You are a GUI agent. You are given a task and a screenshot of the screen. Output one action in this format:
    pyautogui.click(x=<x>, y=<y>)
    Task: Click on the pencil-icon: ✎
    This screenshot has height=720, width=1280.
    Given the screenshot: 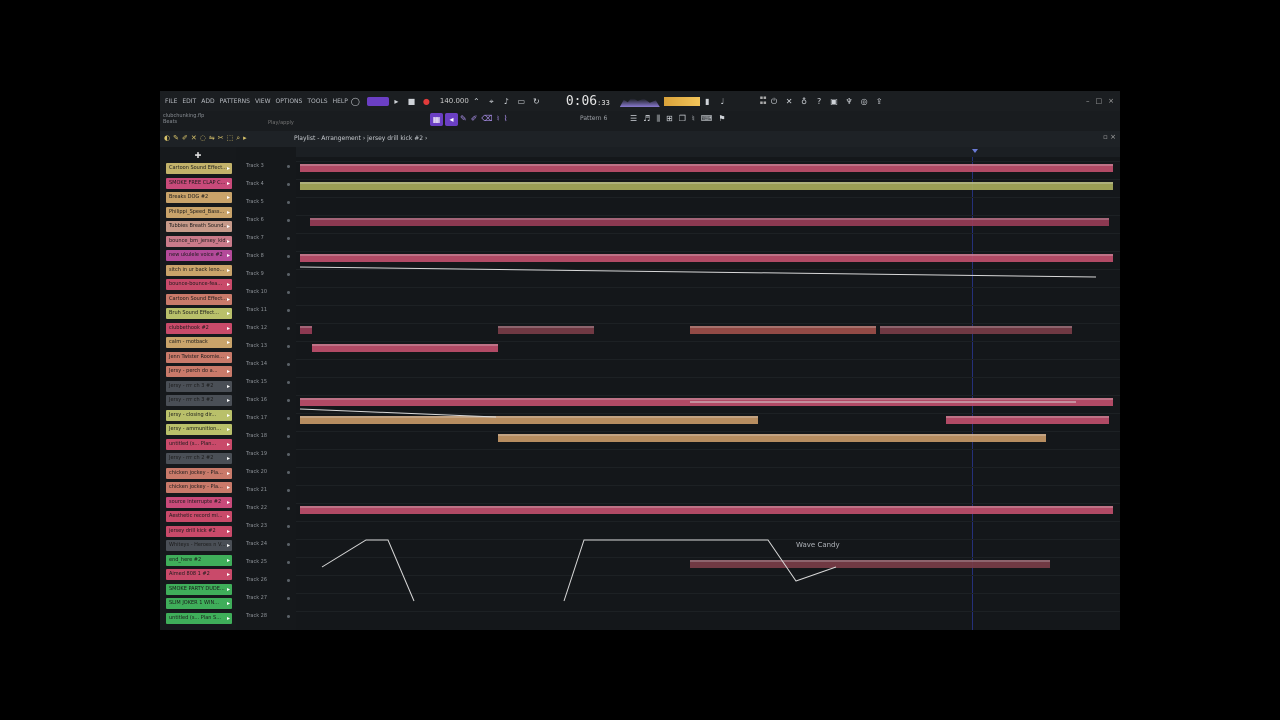 What is the action you would take?
    pyautogui.click(x=463, y=118)
    